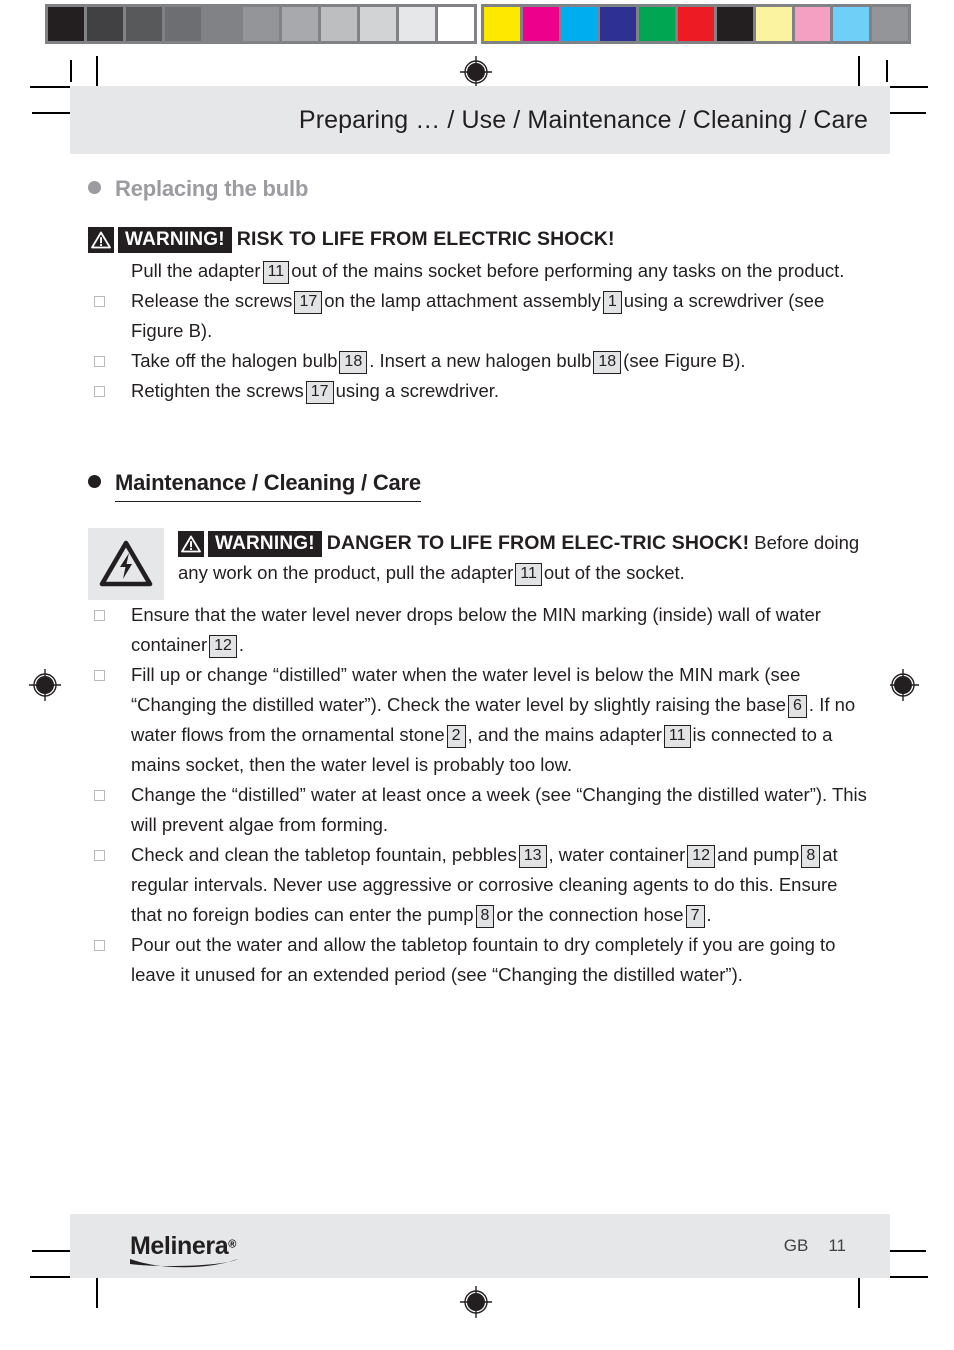 This screenshot has width=954, height=1350. I want to click on step-text-part-2: . Insert a new halogen bulb, so click(480, 360).